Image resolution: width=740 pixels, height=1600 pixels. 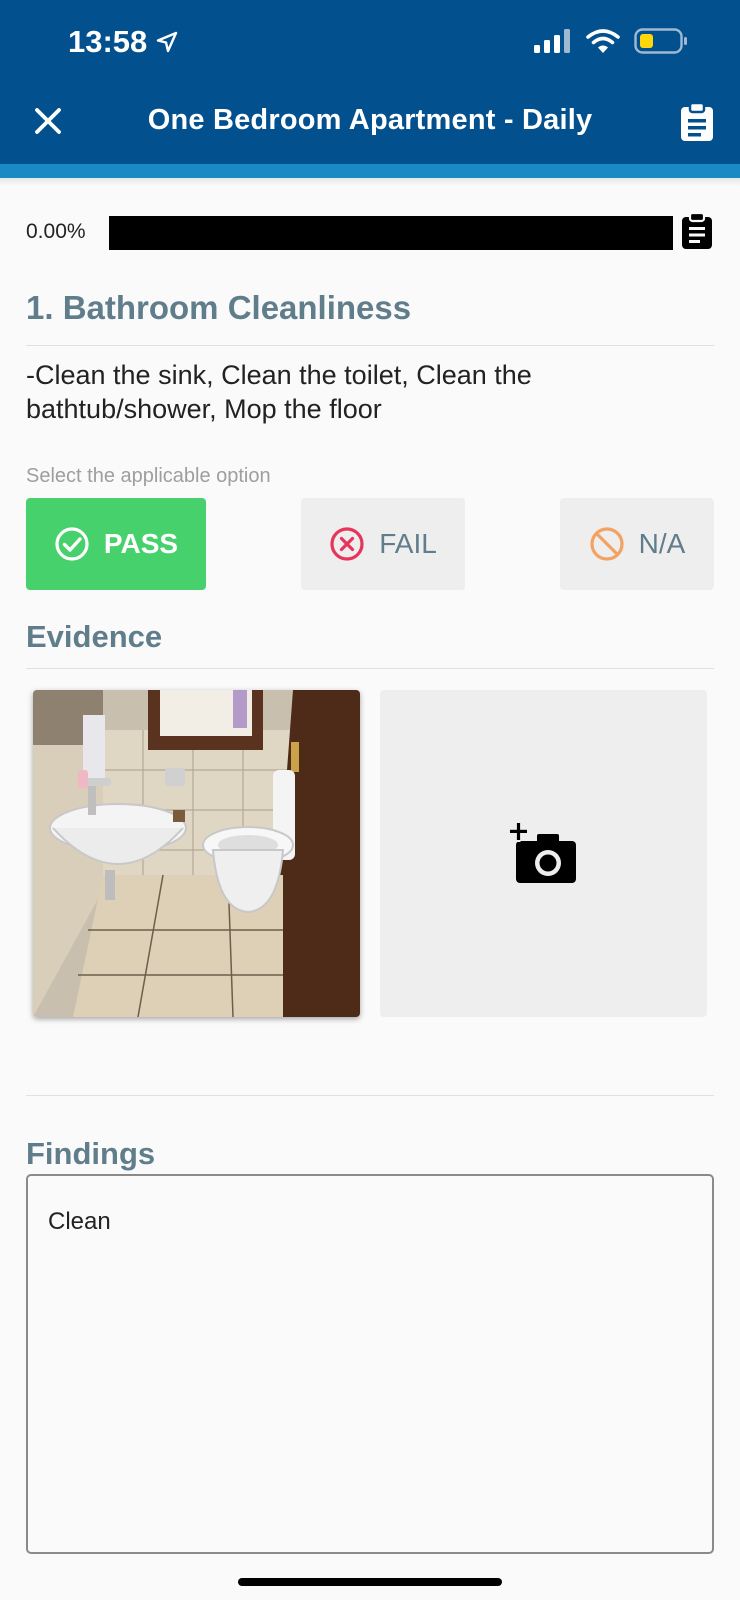 I want to click on evidence-title: Evidence, so click(x=94, y=636).